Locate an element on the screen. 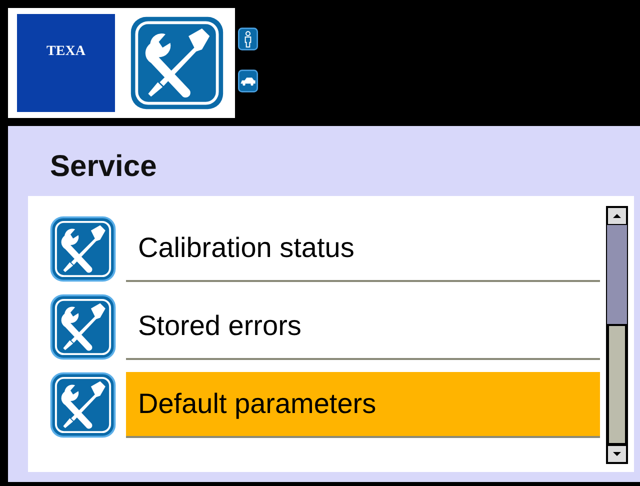  scroll-down-button is located at coordinates (617, 454).